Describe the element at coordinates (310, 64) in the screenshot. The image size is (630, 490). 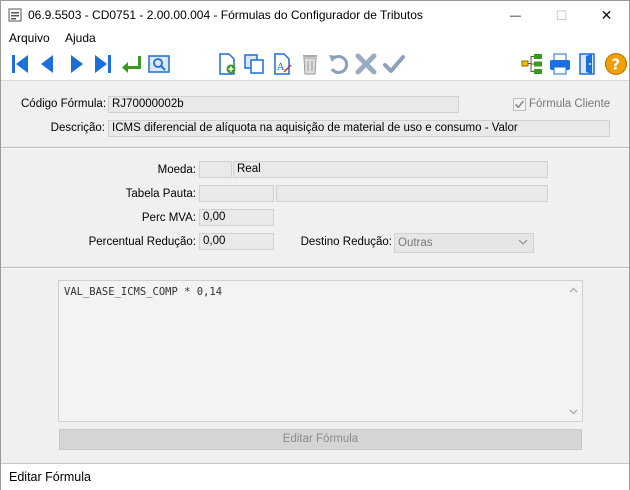
I see `delete-icon` at that location.